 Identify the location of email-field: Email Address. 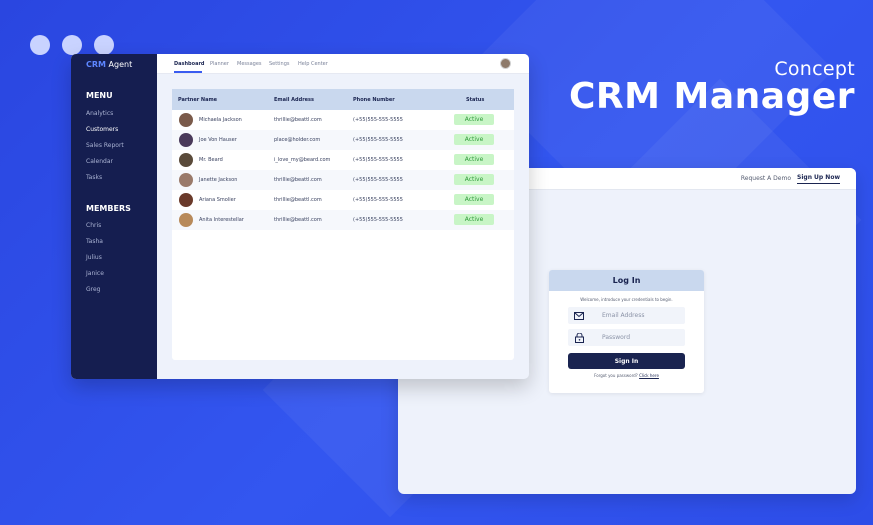
(626, 315).